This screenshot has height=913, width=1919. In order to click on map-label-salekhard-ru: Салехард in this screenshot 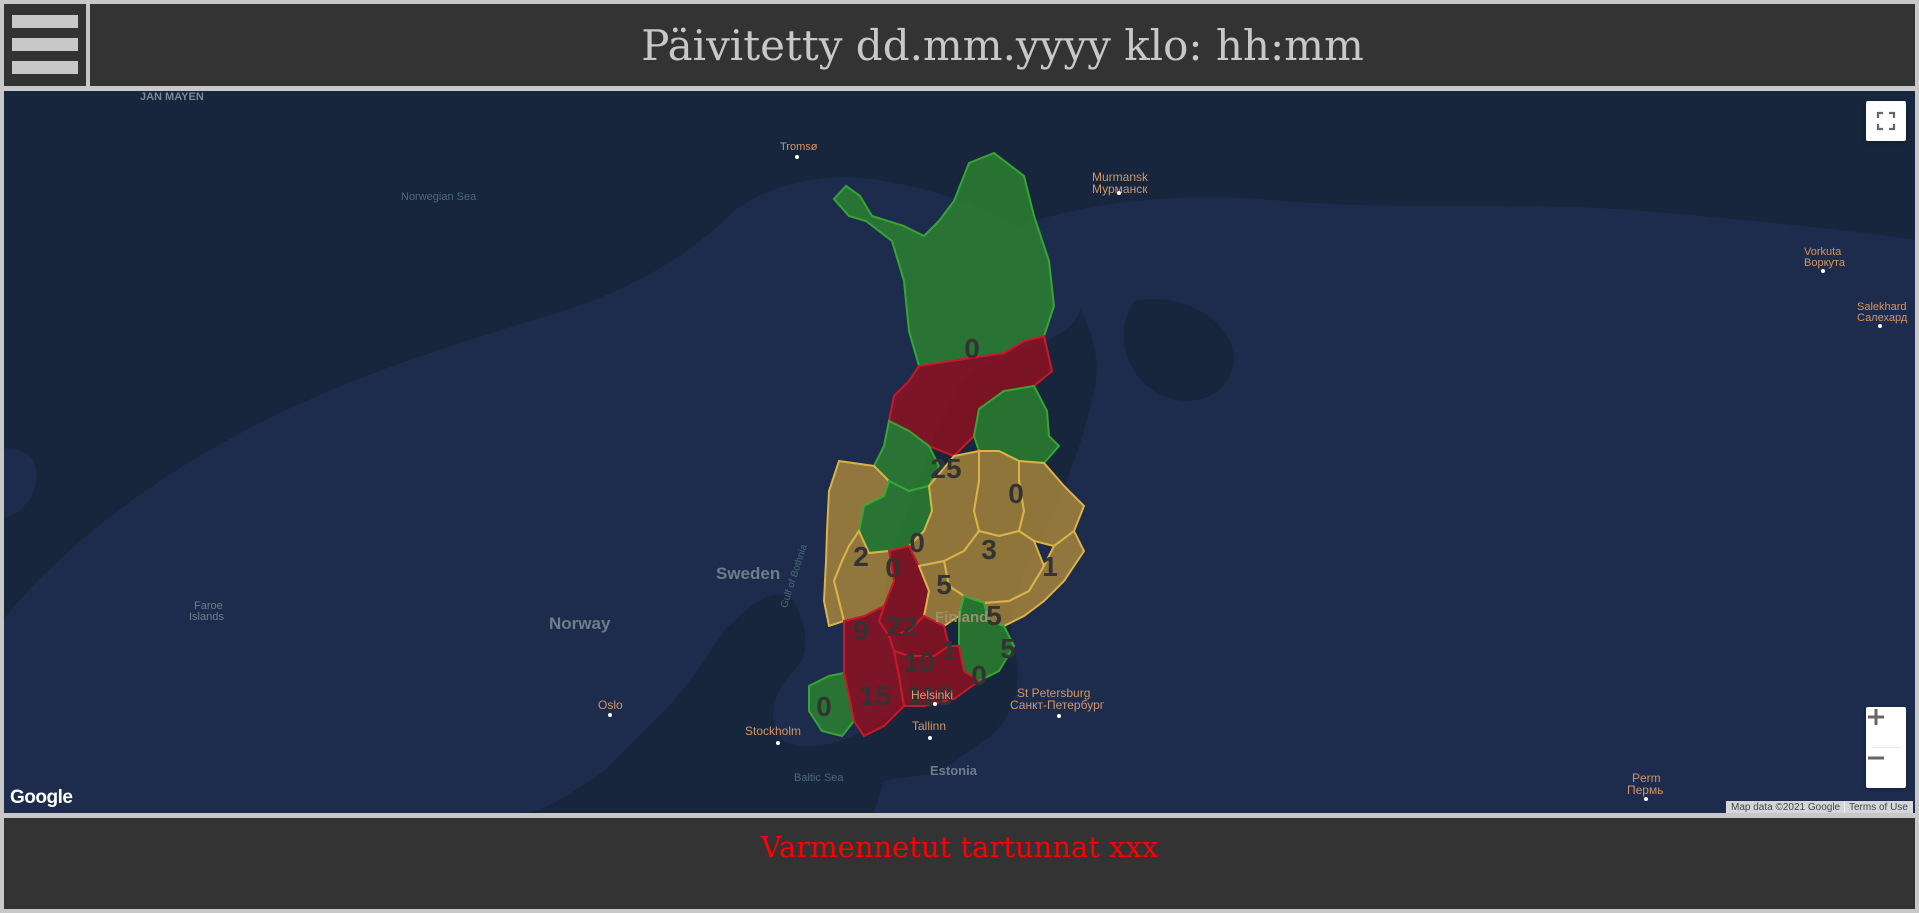, I will do `click(1882, 318)`.